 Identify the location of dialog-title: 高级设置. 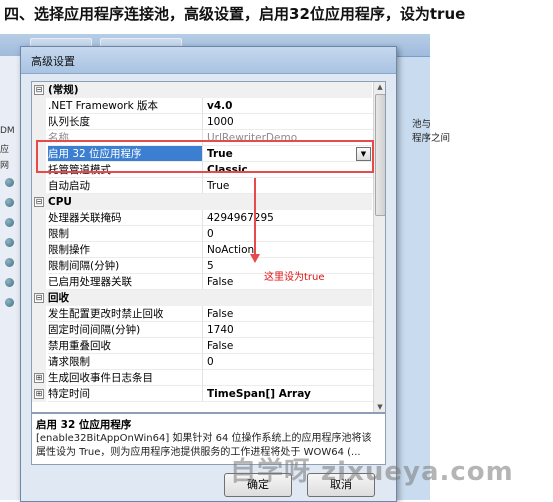
(53, 61).